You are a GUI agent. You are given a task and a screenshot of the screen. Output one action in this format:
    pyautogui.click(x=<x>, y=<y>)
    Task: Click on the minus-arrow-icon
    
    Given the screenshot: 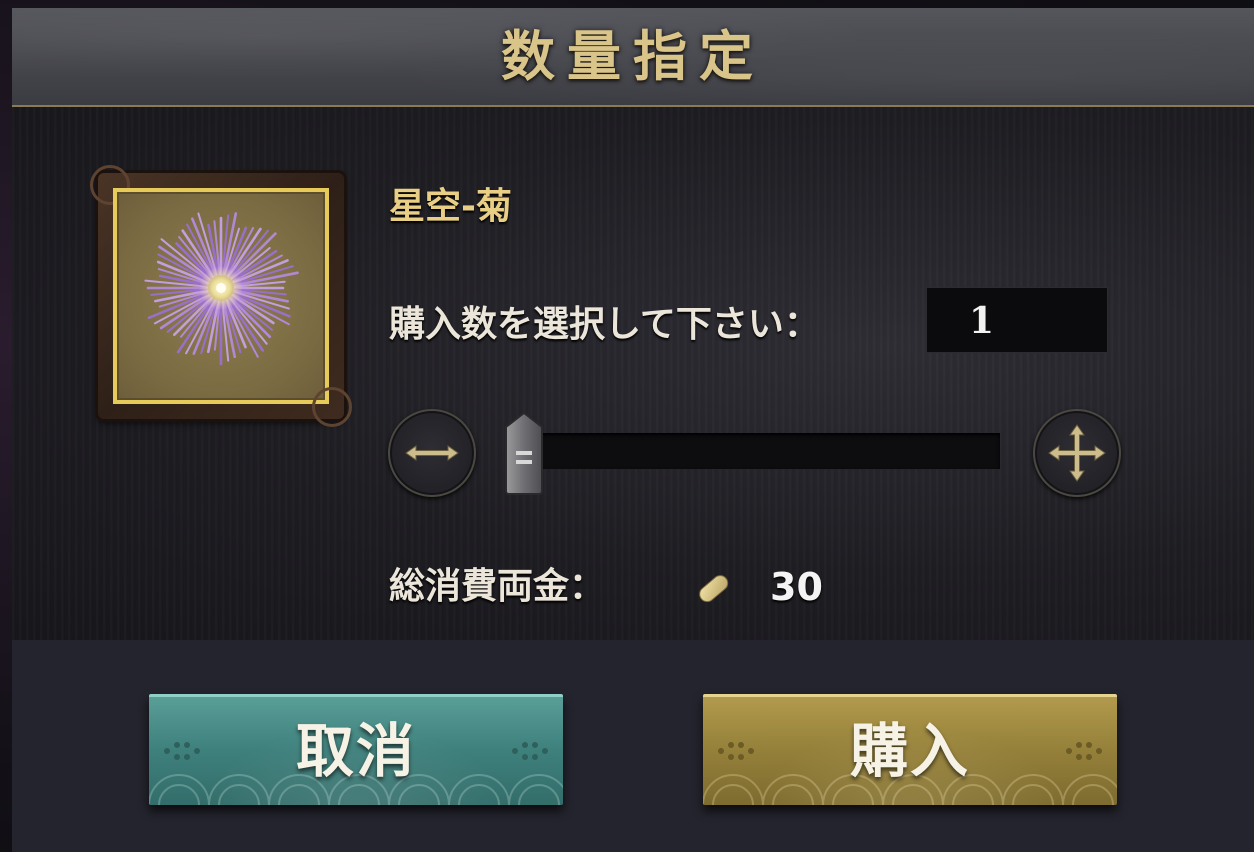 What is the action you would take?
    pyautogui.click(x=432, y=453)
    